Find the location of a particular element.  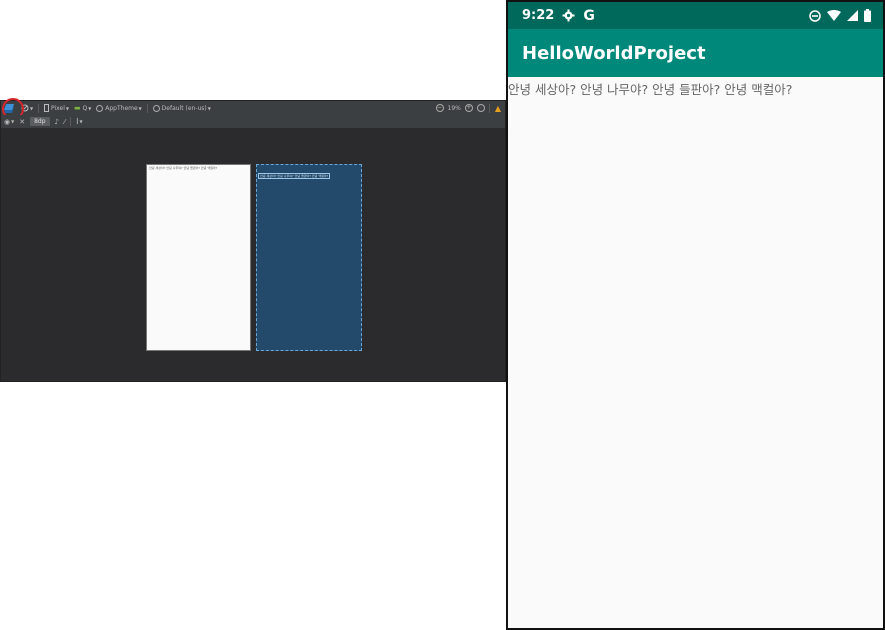

zoom-controls: − 19% + ◦ ▲ is located at coordinates (468, 108).